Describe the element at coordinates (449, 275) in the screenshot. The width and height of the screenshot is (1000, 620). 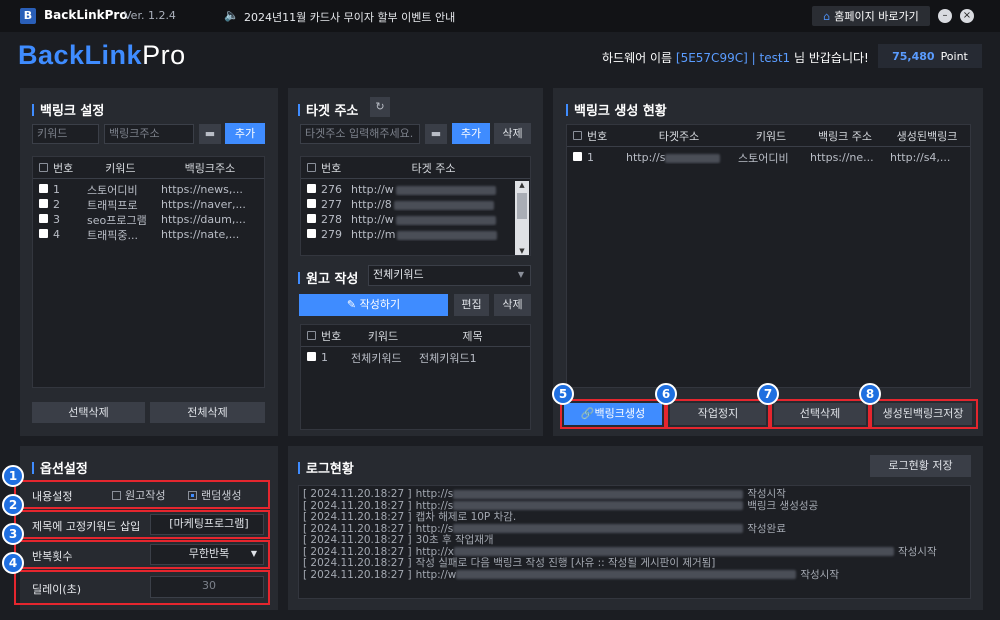
I see `draft-keyword-select: 전체키워드 ▼` at that location.